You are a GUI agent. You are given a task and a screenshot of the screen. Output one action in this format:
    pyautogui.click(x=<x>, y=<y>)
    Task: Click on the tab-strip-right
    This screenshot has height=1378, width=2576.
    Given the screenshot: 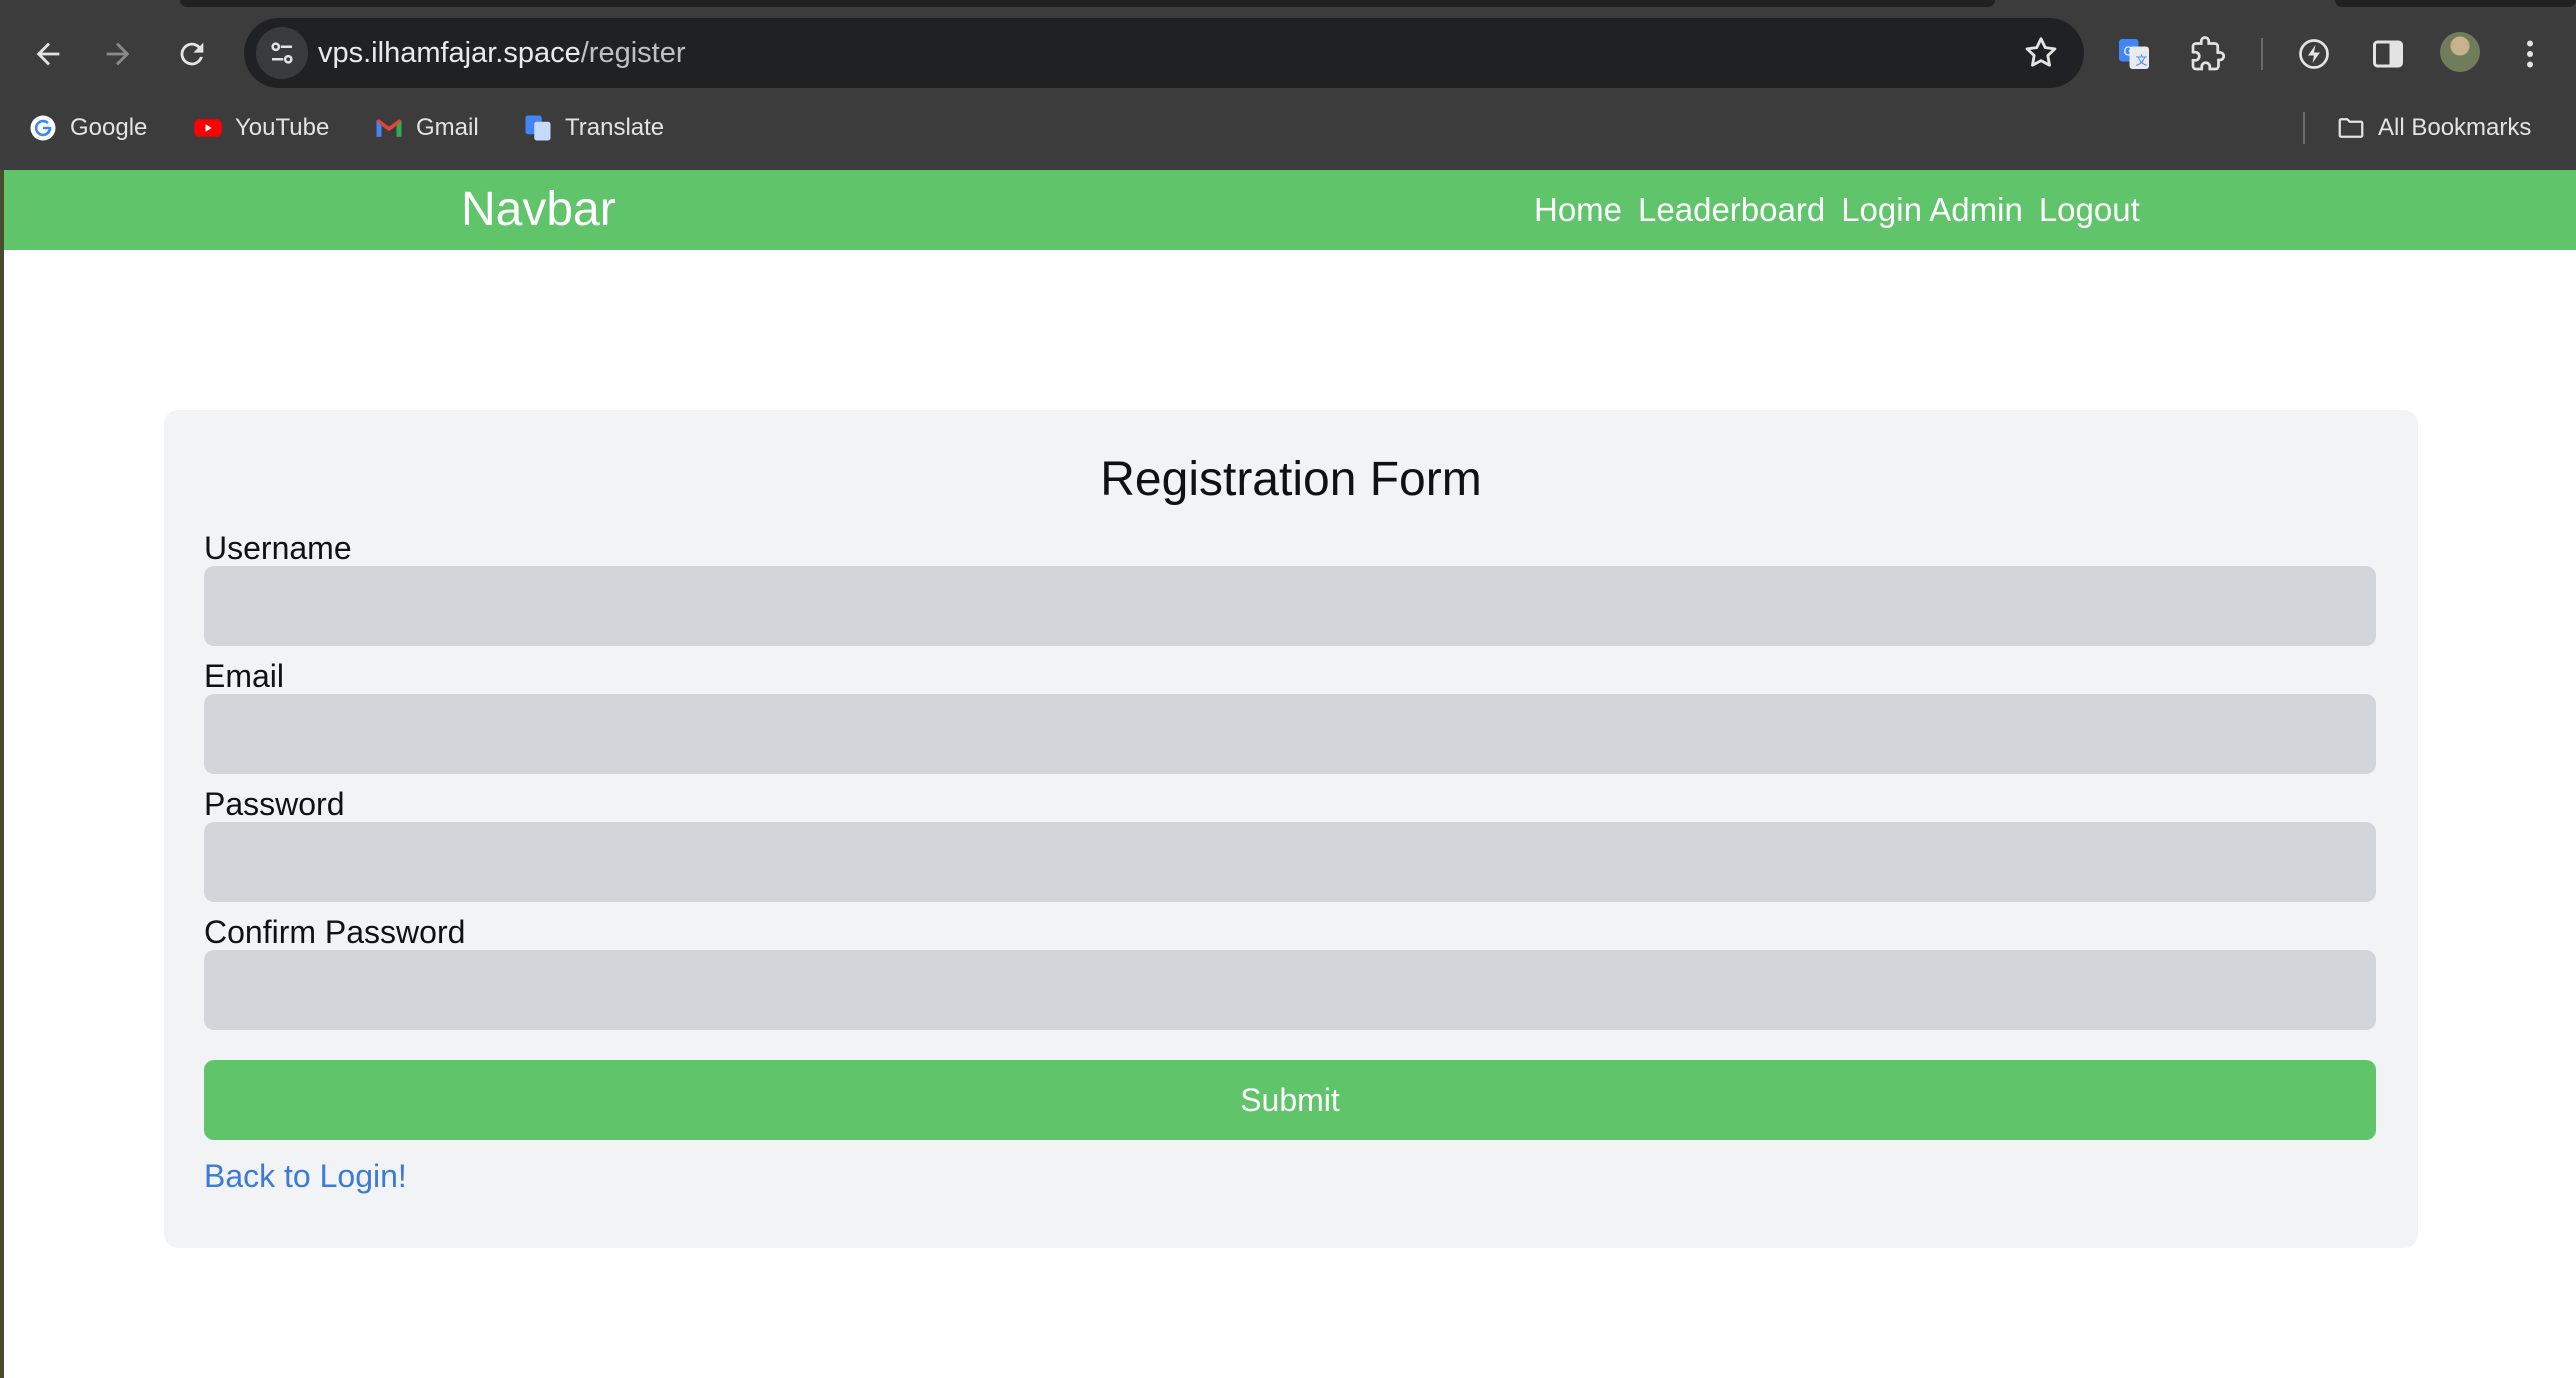 What is the action you would take?
    pyautogui.click(x=2455, y=3)
    